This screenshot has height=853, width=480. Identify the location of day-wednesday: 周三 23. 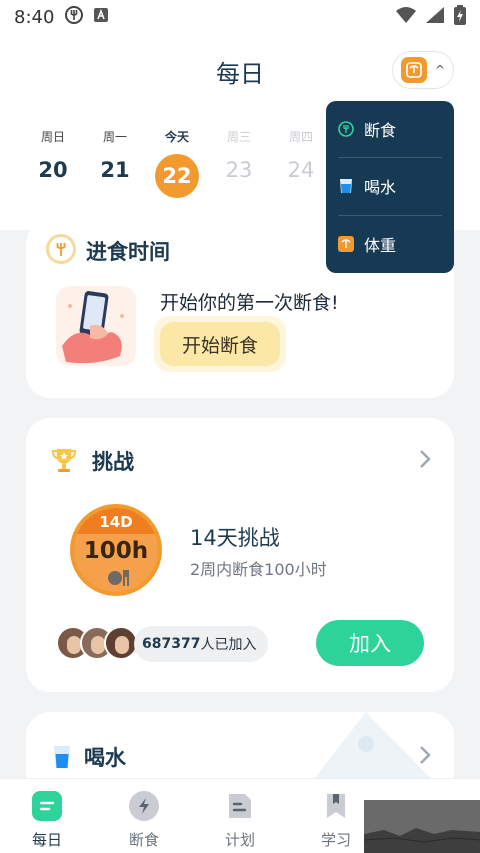
(239, 155).